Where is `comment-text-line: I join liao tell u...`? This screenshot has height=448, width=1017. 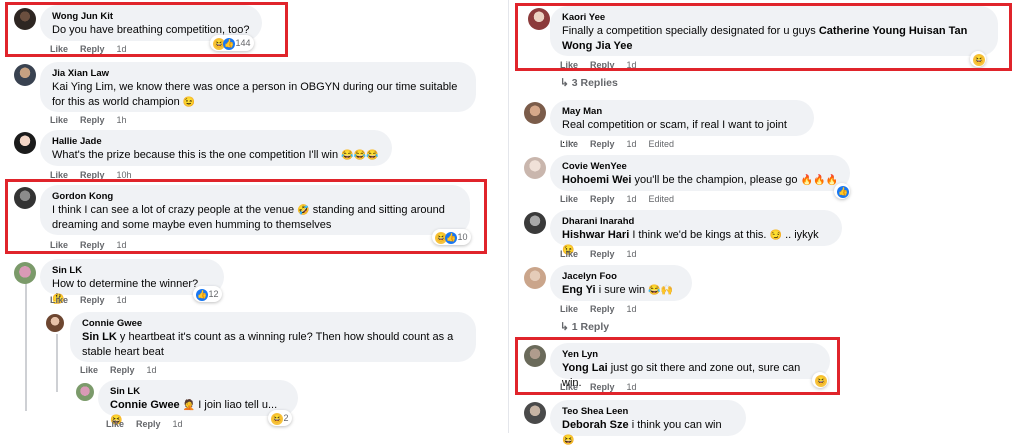
comment-text-line: I join liao tell u... is located at coordinates (238, 405).